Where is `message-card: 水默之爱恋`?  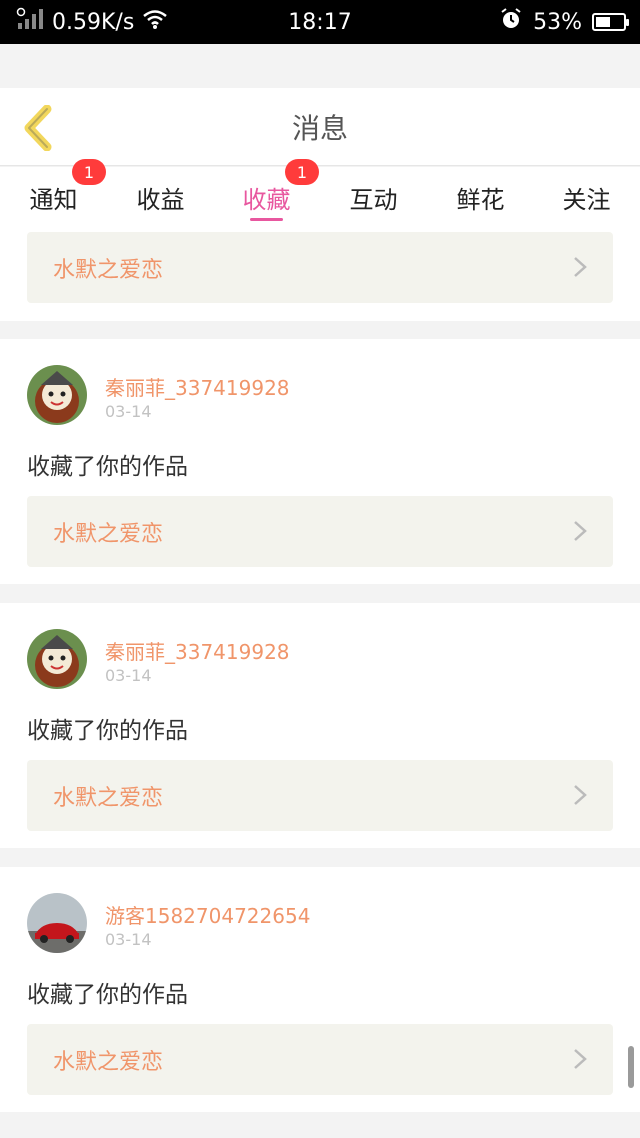
message-card: 水默之爱恋 is located at coordinates (320, 273).